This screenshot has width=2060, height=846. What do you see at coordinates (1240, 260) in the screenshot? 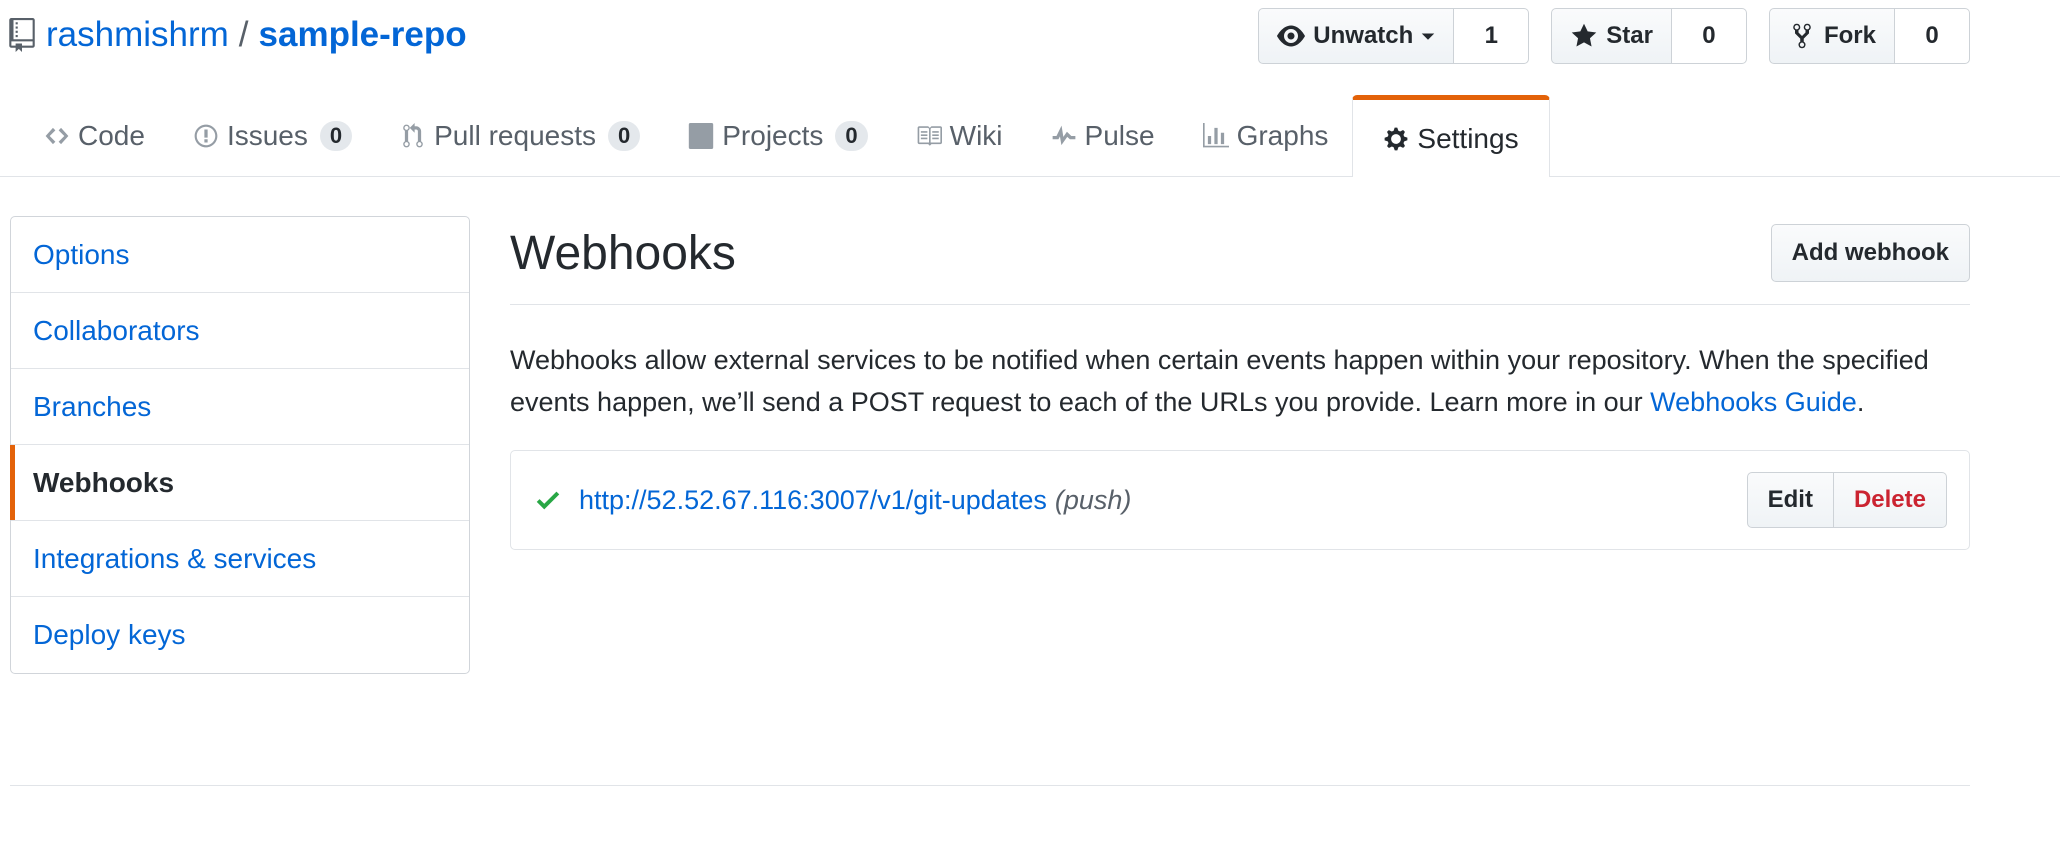
I see `subhead: Webhooks Add webhook` at bounding box center [1240, 260].